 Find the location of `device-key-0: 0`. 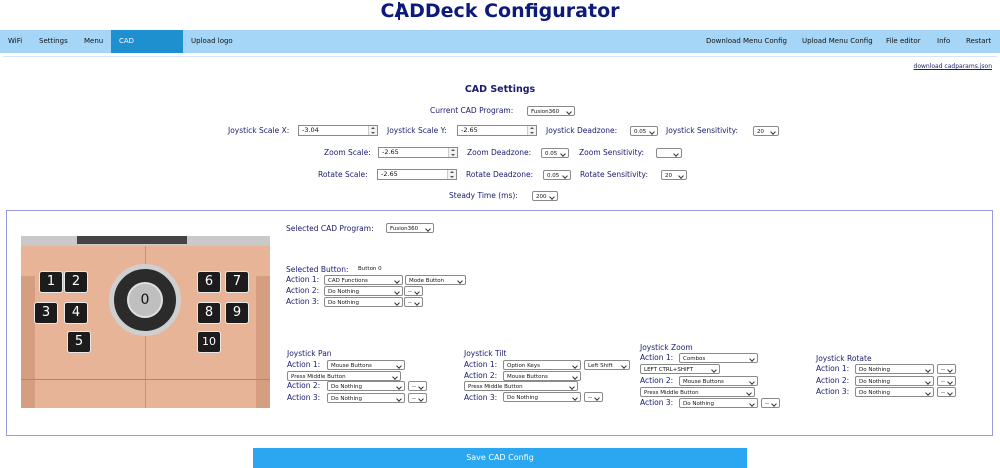

device-key-0: 0 is located at coordinates (145, 300).